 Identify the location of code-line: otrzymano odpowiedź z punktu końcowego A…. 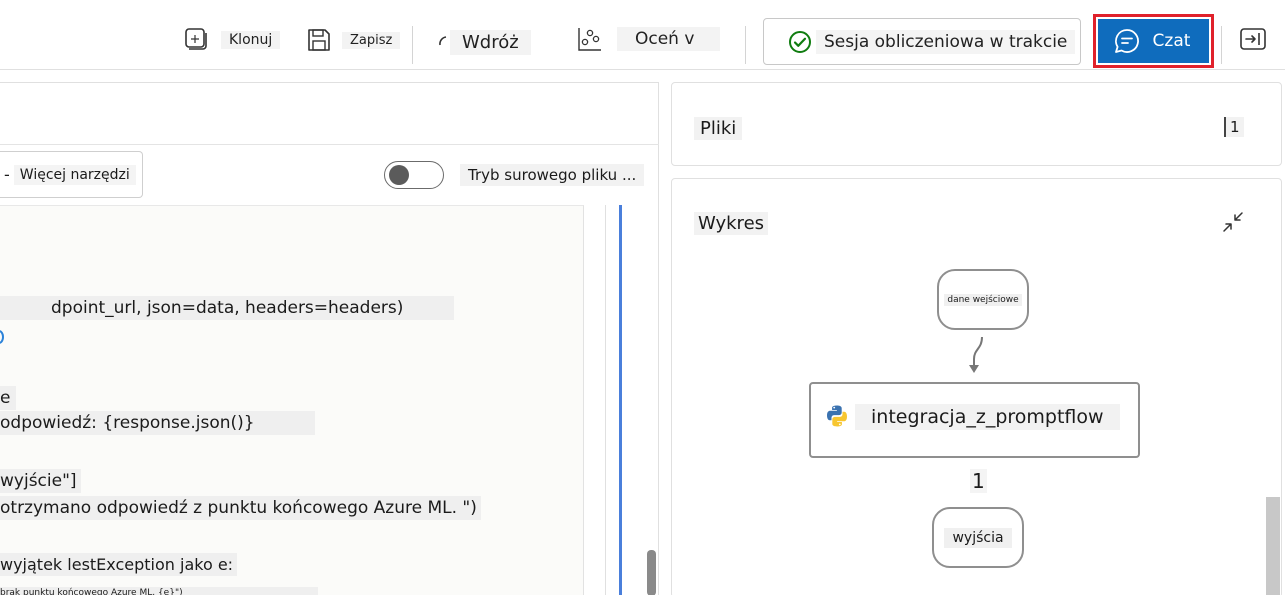
(240, 508).